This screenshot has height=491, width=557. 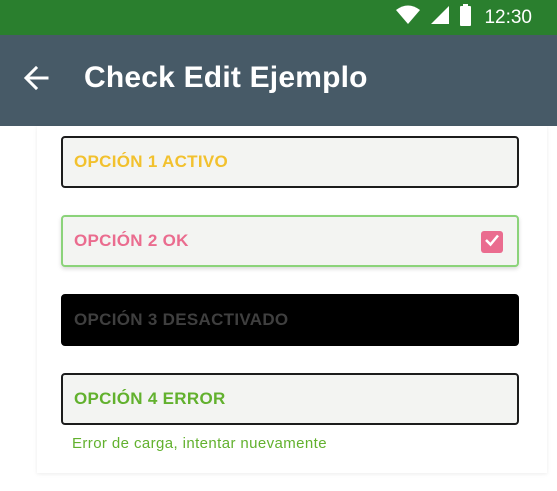 I want to click on option-4-label: OPCIÓN 4 ERROR, so click(x=150, y=398).